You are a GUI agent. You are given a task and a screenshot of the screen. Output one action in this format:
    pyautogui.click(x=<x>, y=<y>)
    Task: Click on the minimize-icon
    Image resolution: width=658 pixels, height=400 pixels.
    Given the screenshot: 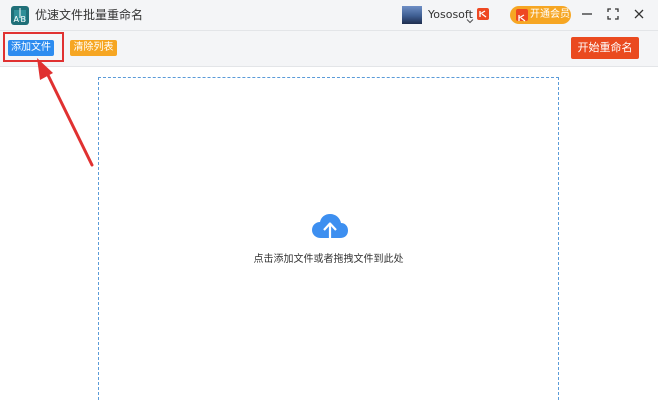 What is the action you would take?
    pyautogui.click(x=587, y=14)
    